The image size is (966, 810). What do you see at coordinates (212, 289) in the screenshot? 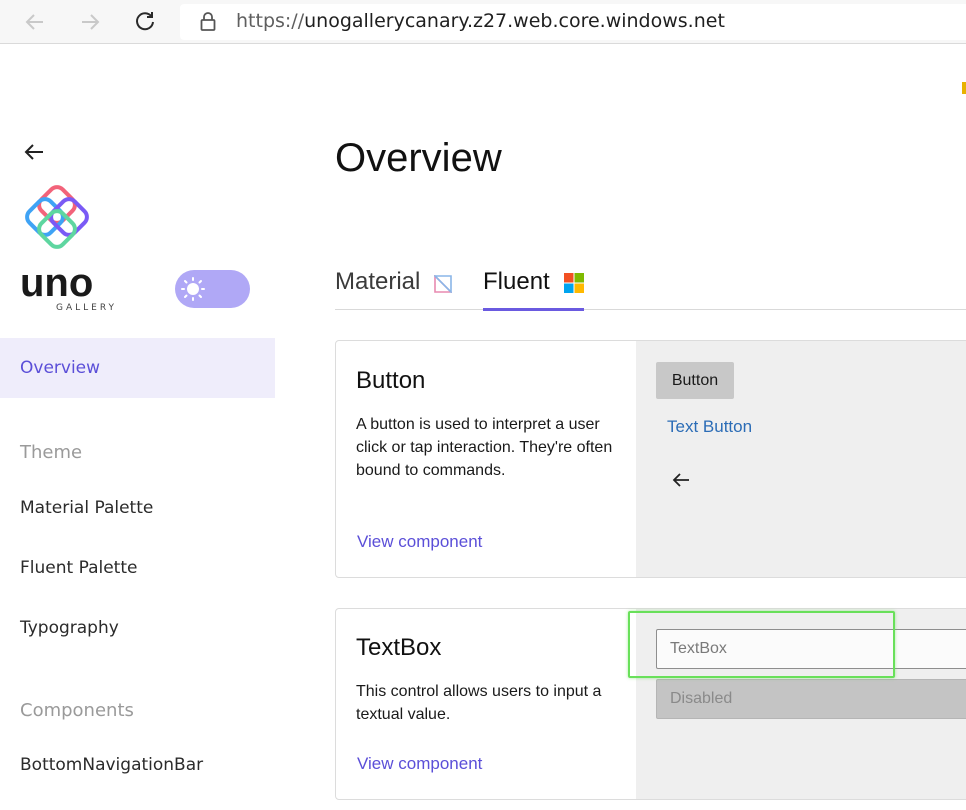
I see `theme-toggle` at bounding box center [212, 289].